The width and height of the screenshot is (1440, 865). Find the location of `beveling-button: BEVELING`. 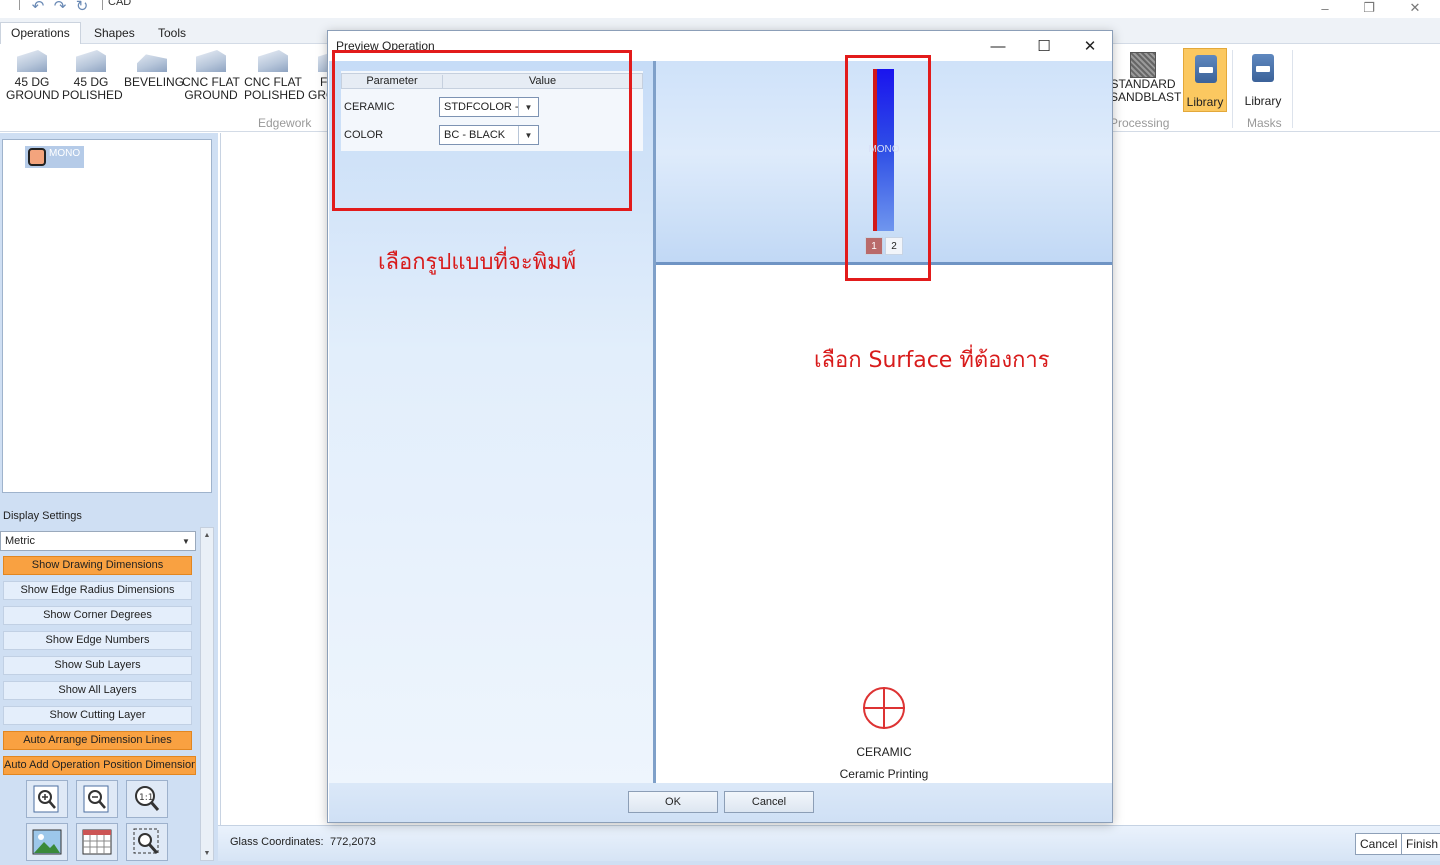

beveling-button: BEVELING is located at coordinates (154, 69).